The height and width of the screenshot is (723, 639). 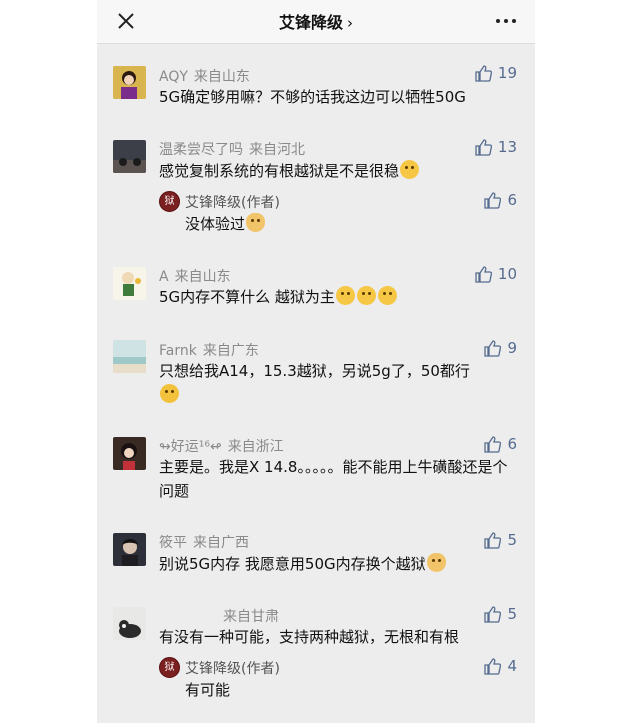 I want to click on top-bar: 艾锋降级 ›, so click(x=316, y=22).